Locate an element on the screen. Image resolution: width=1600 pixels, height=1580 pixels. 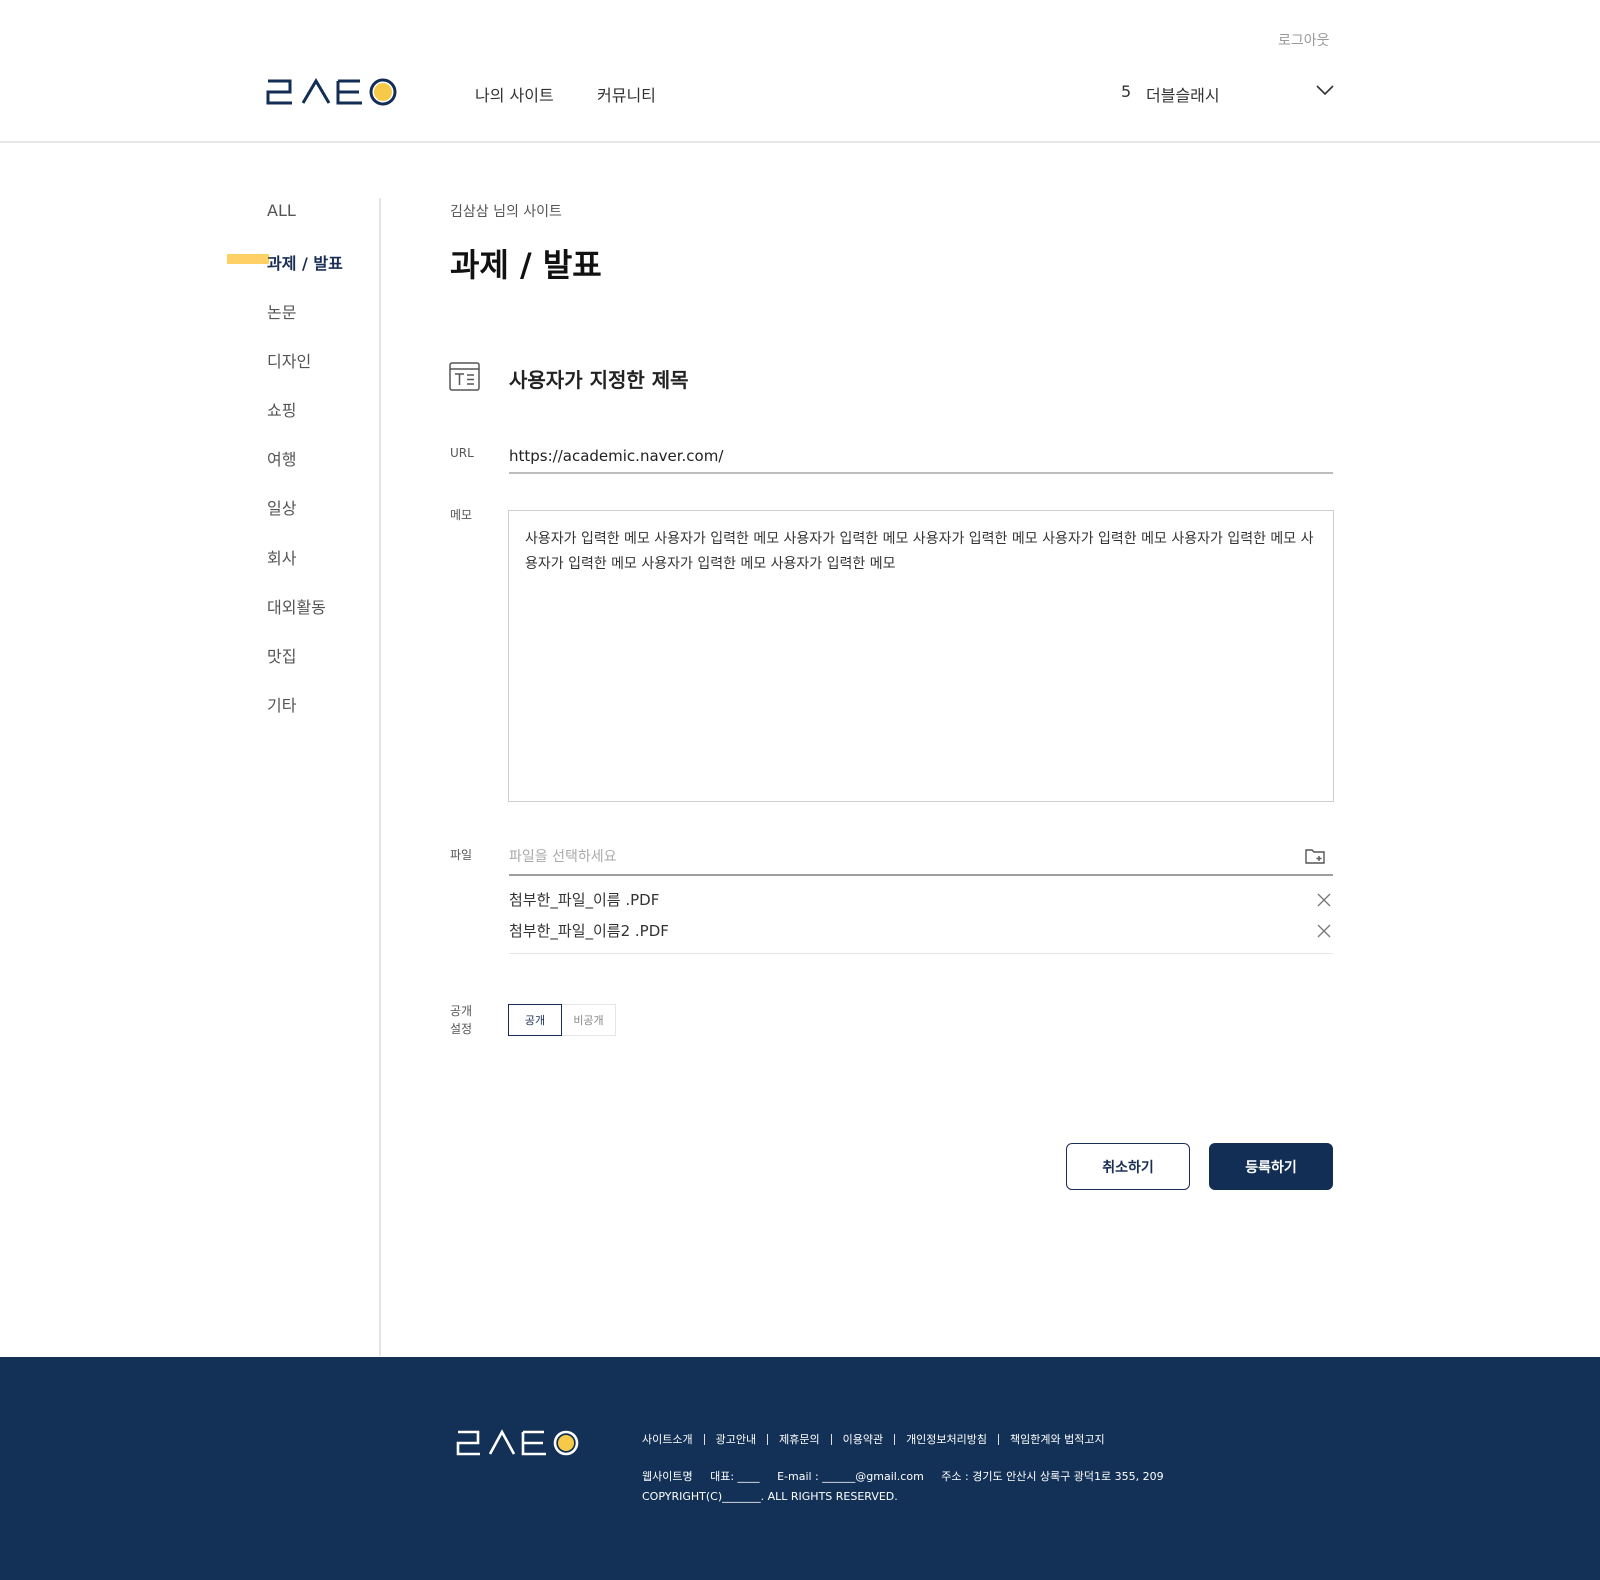
custom-title: 사용자가 지정한 제목 is located at coordinates (599, 380).